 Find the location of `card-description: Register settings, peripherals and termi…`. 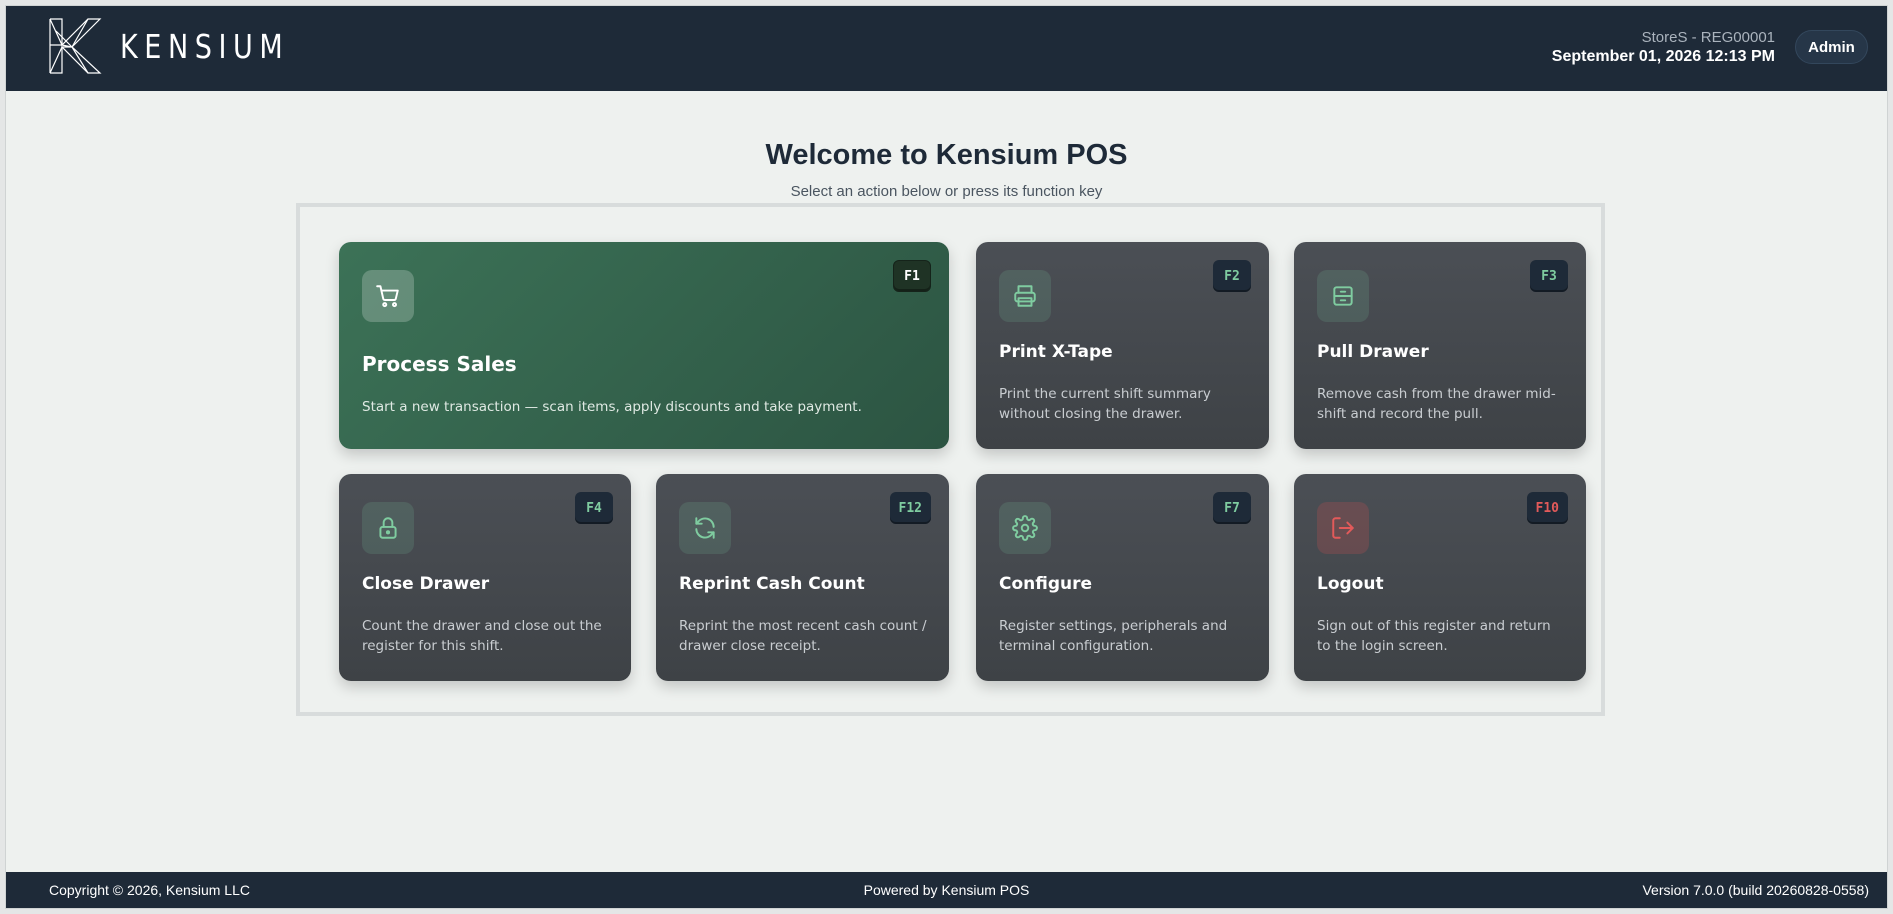

card-description: Register settings, peripherals and termi… is located at coordinates (1113, 636).